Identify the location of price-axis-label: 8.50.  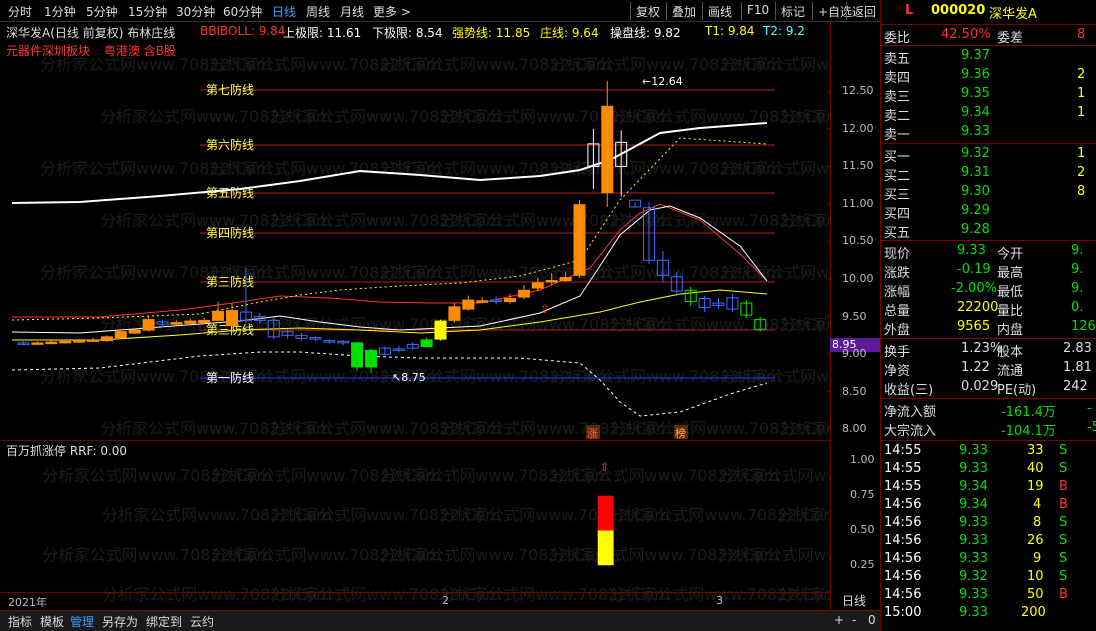
(854, 391).